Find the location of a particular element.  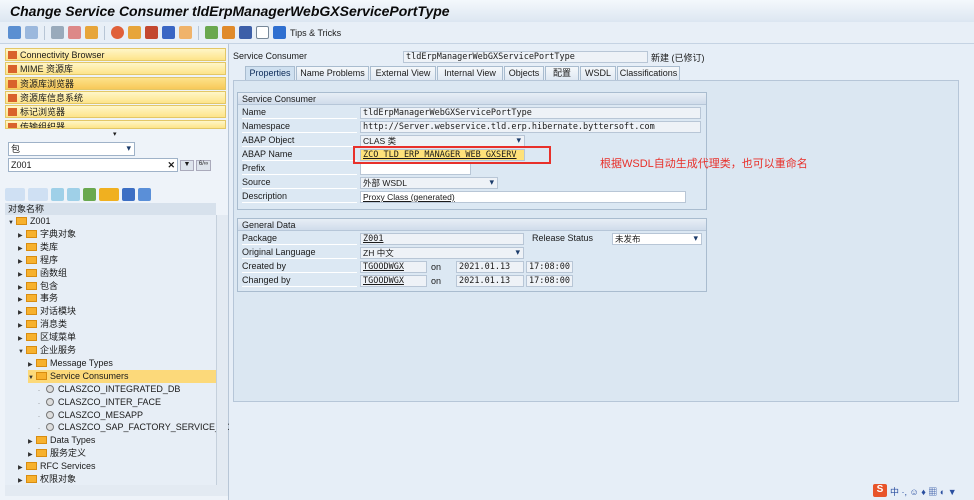

display-button: 6/∞ is located at coordinates (203, 165).